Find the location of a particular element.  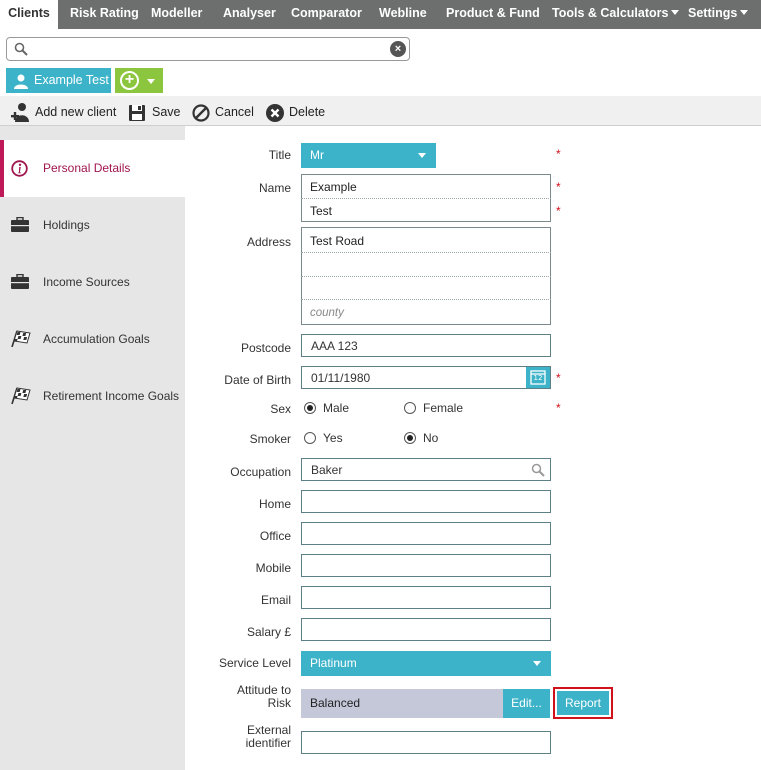

client-search: × is located at coordinates (208, 49).